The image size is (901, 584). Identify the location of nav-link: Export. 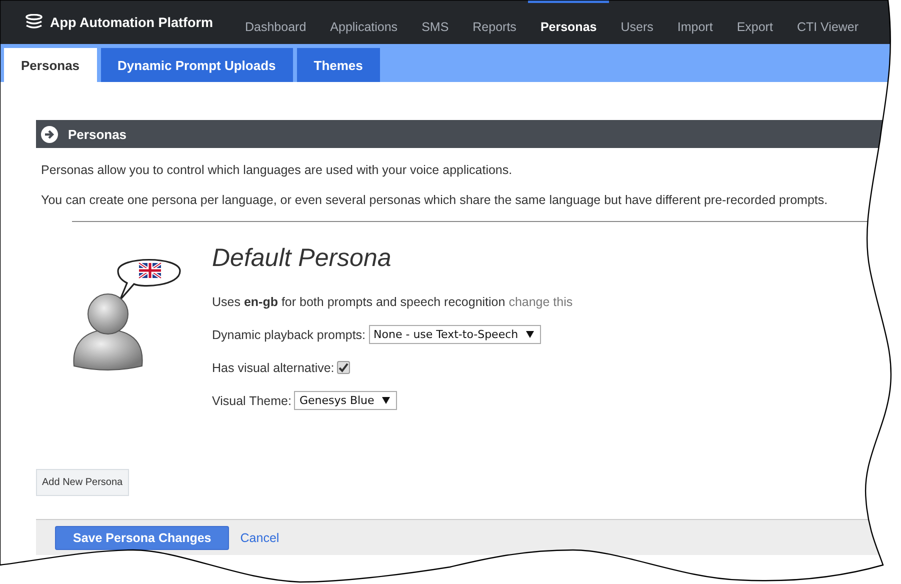
(754, 22).